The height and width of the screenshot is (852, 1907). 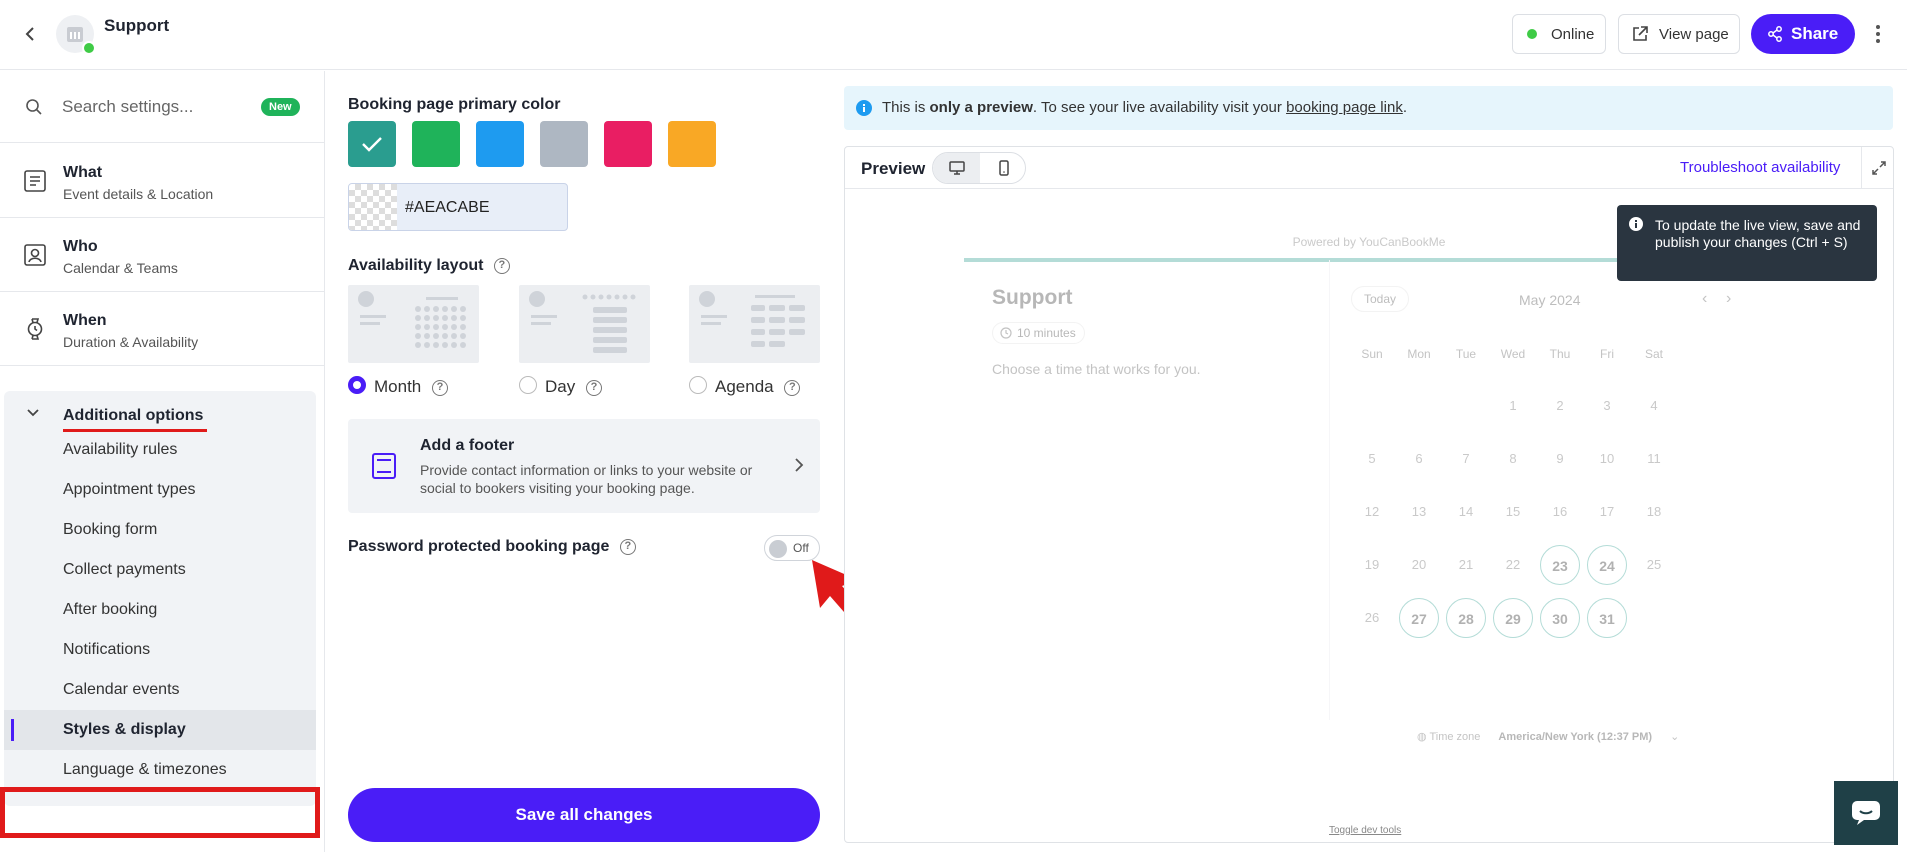 I want to click on next-month-icon: ›, so click(x=1728, y=299).